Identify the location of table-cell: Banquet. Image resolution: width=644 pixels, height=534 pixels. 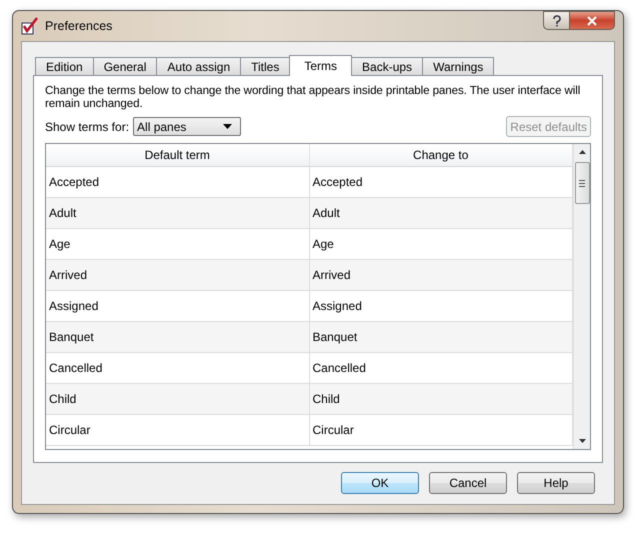
(178, 337).